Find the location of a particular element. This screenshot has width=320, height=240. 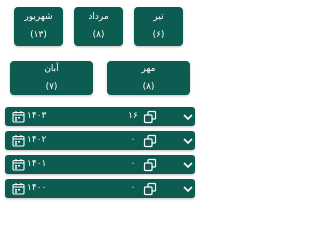

month-card-aban: آبان (۷) is located at coordinates (51, 78).